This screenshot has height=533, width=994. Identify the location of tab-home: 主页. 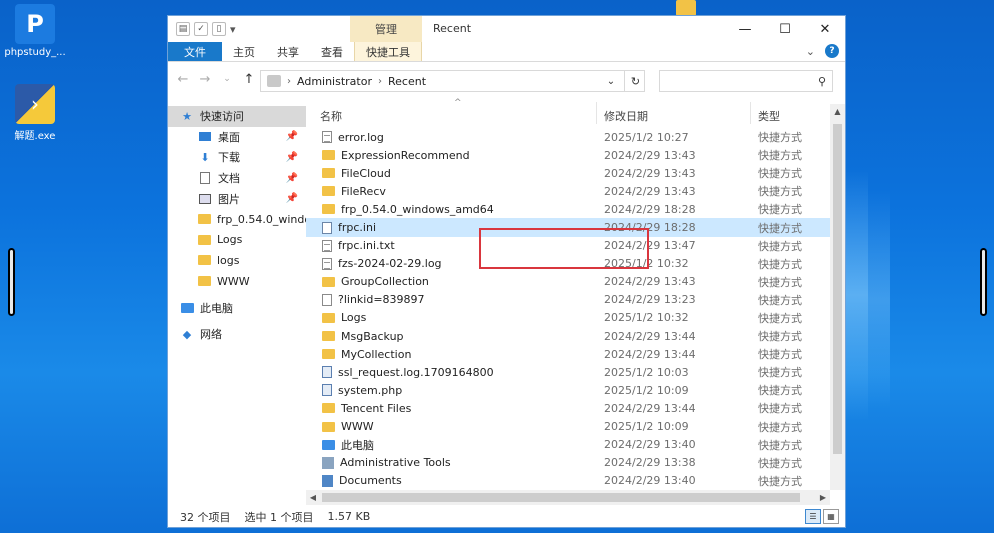
(244, 51).